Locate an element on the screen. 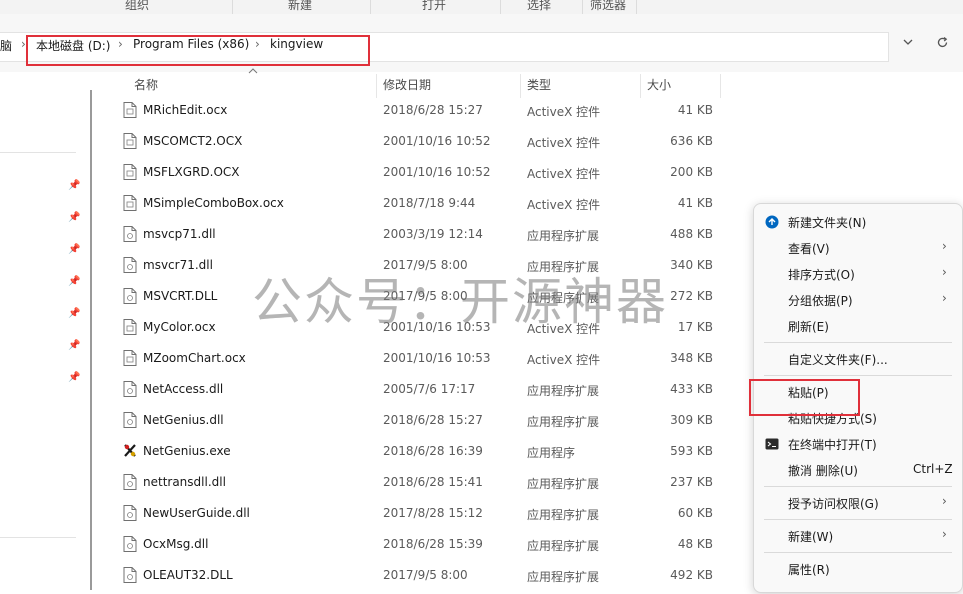  breadcrumb-computer: 脑 is located at coordinates (6, 45).